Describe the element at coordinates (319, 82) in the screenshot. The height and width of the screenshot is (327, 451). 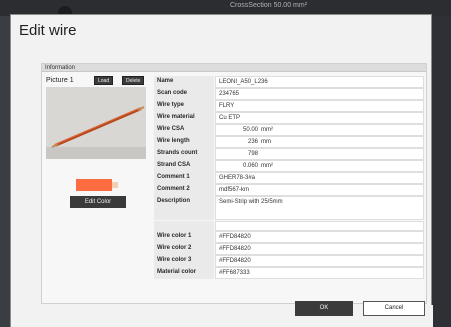
I see `property-value-field: LEONI_A50_L236` at that location.